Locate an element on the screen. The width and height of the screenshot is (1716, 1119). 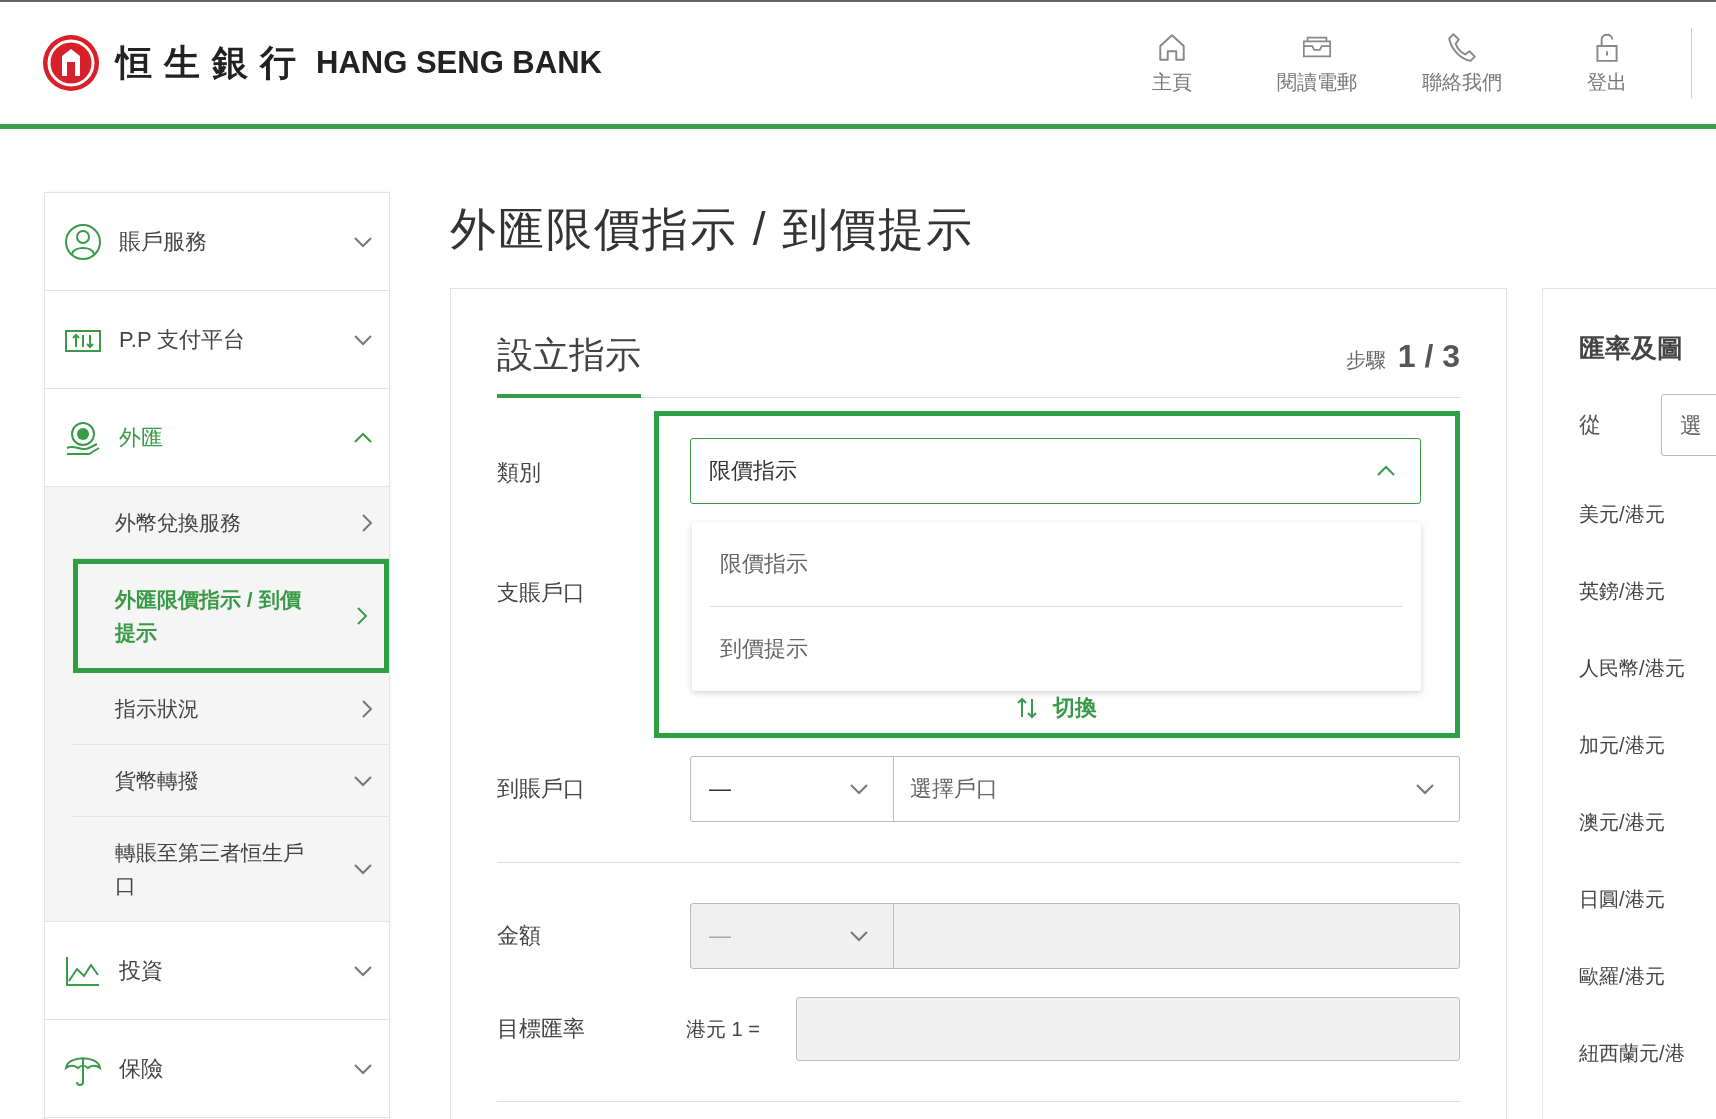
field-label: 目標匯率 is located at coordinates (541, 1029).